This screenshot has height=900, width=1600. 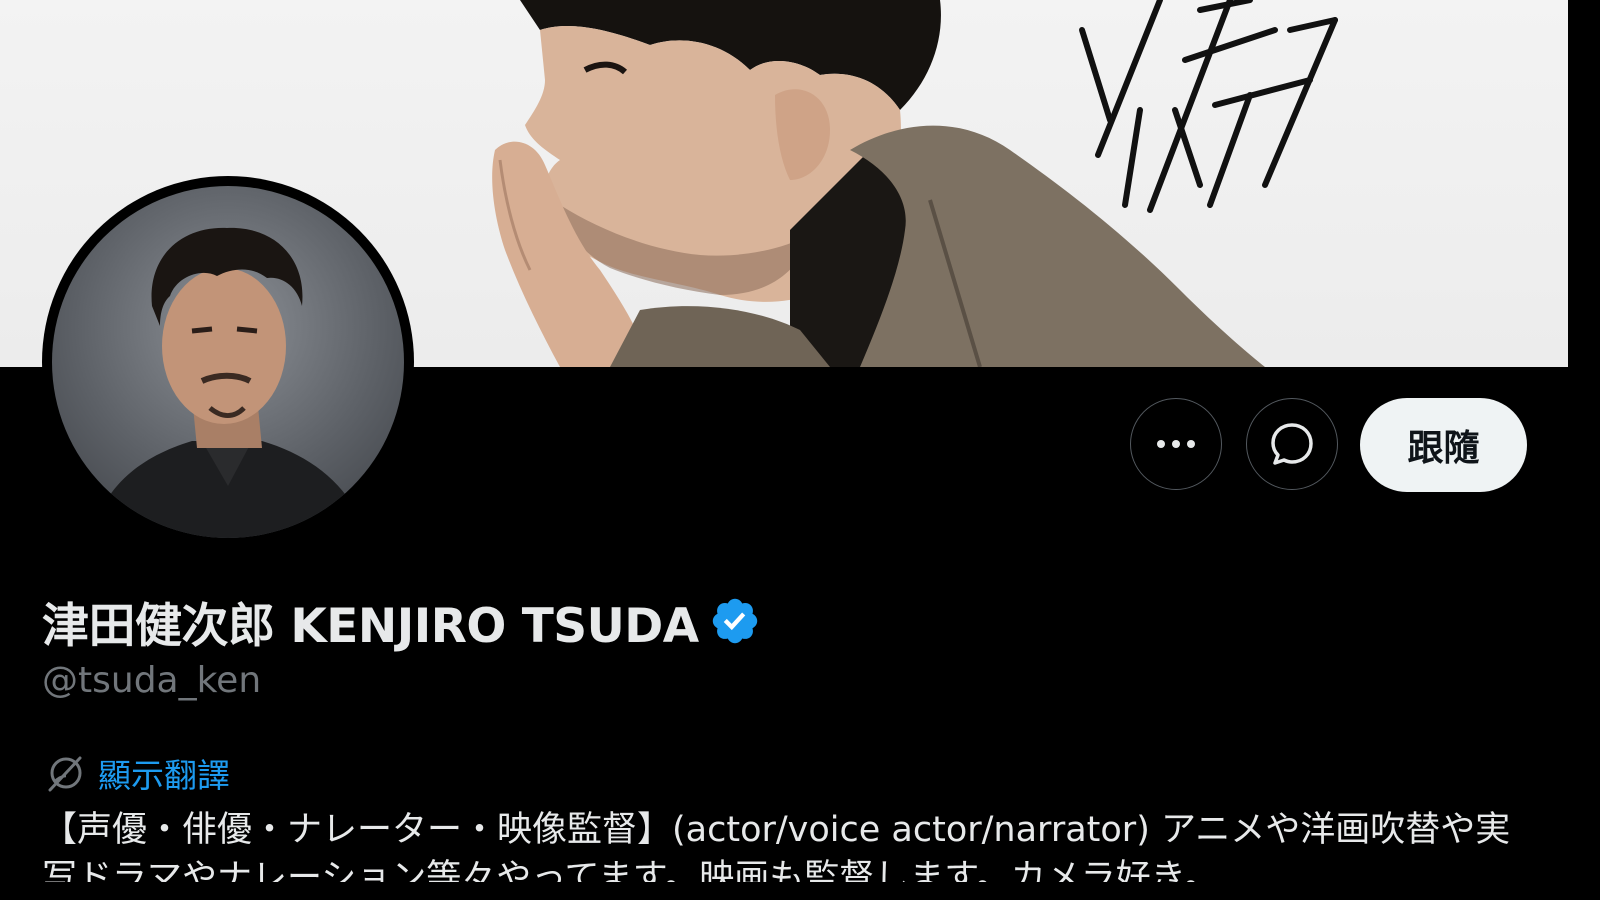 What do you see at coordinates (164, 773) in the screenshot?
I see `translate-label: 顯示翻譯` at bounding box center [164, 773].